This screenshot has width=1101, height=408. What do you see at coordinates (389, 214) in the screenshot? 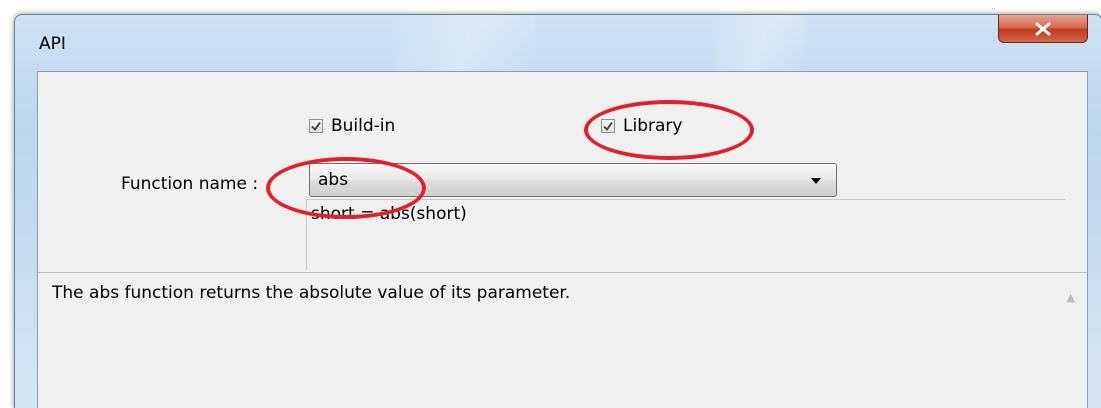
I see `function-signature: short = abs(short)` at bounding box center [389, 214].